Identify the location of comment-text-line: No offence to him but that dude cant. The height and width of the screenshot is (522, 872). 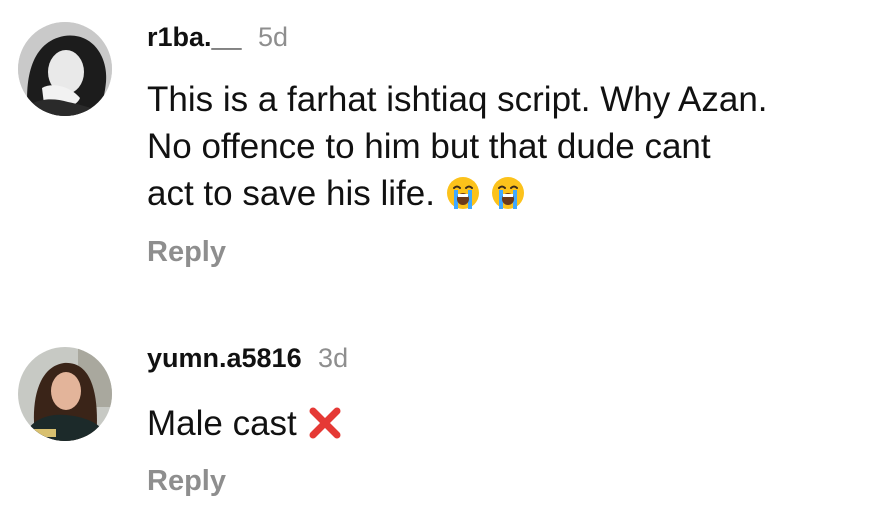
(429, 146).